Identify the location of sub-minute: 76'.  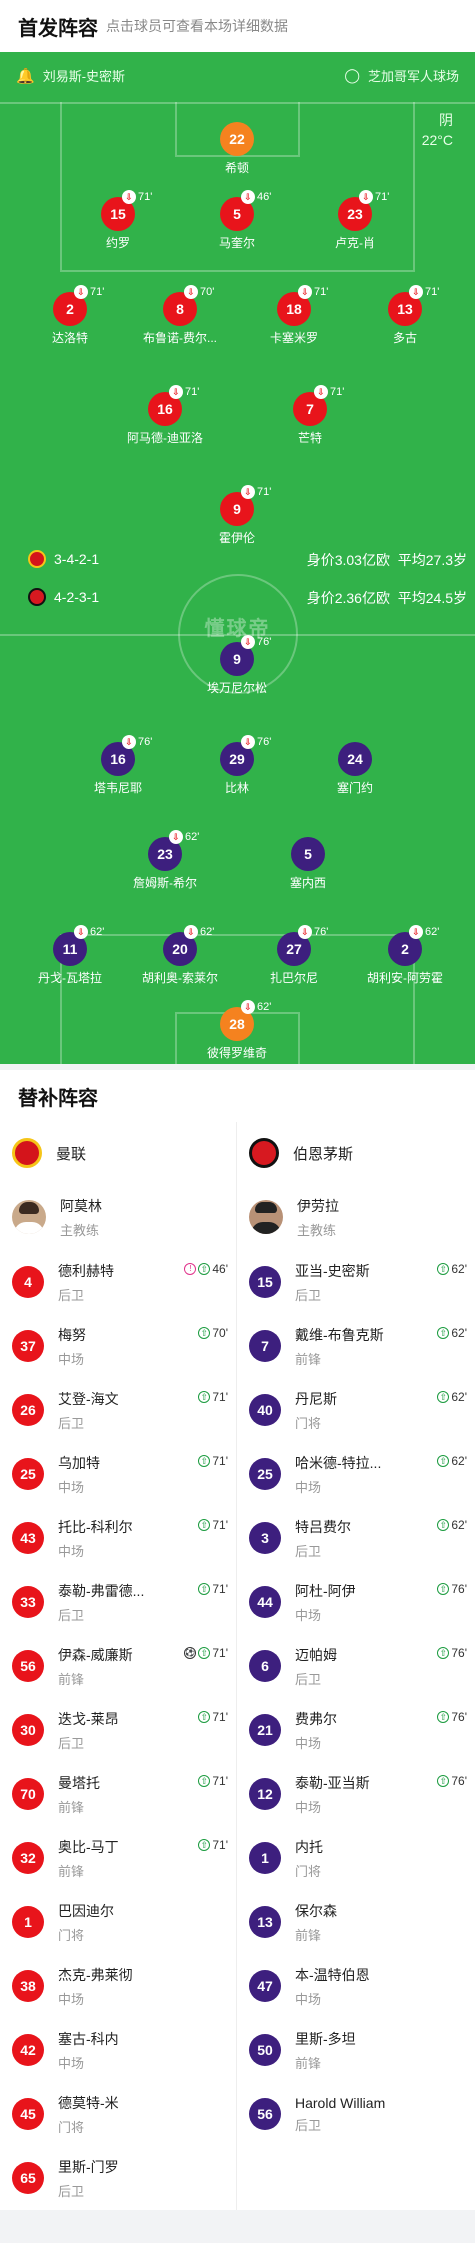
(321, 932).